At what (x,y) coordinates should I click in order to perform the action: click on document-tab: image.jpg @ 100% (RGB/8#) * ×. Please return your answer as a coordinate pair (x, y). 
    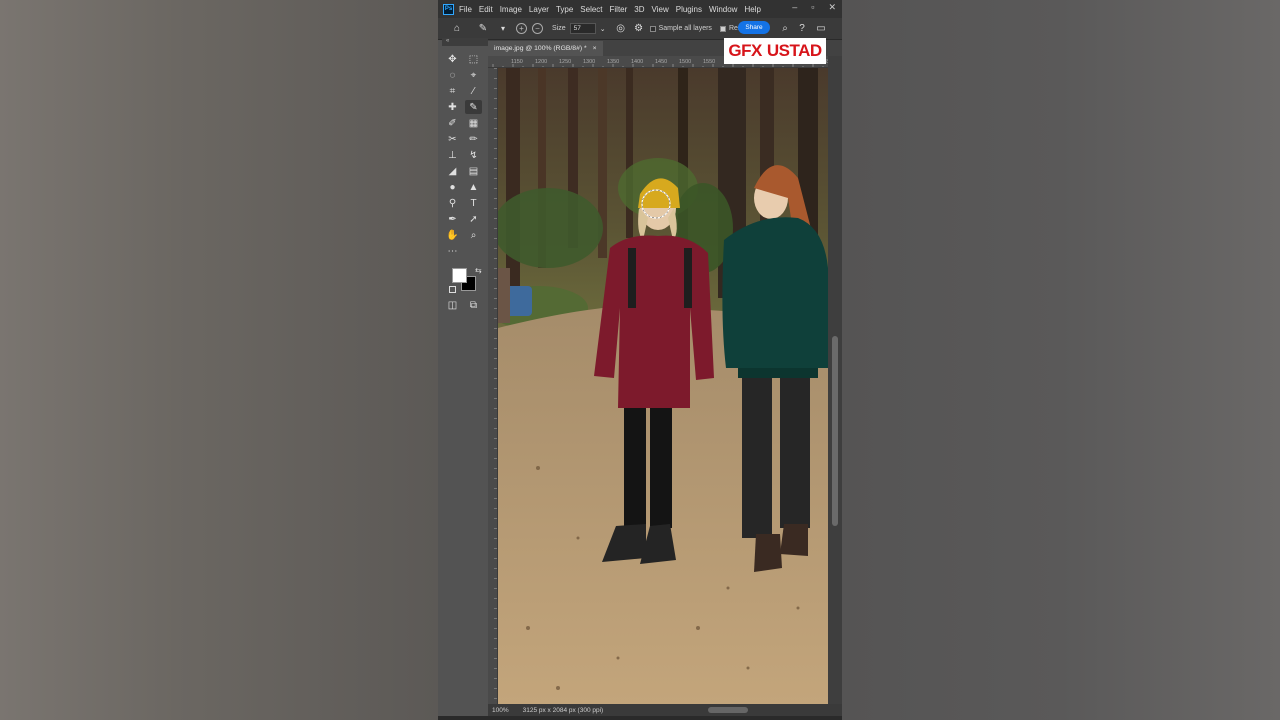
    Looking at the image, I should click on (545, 48).